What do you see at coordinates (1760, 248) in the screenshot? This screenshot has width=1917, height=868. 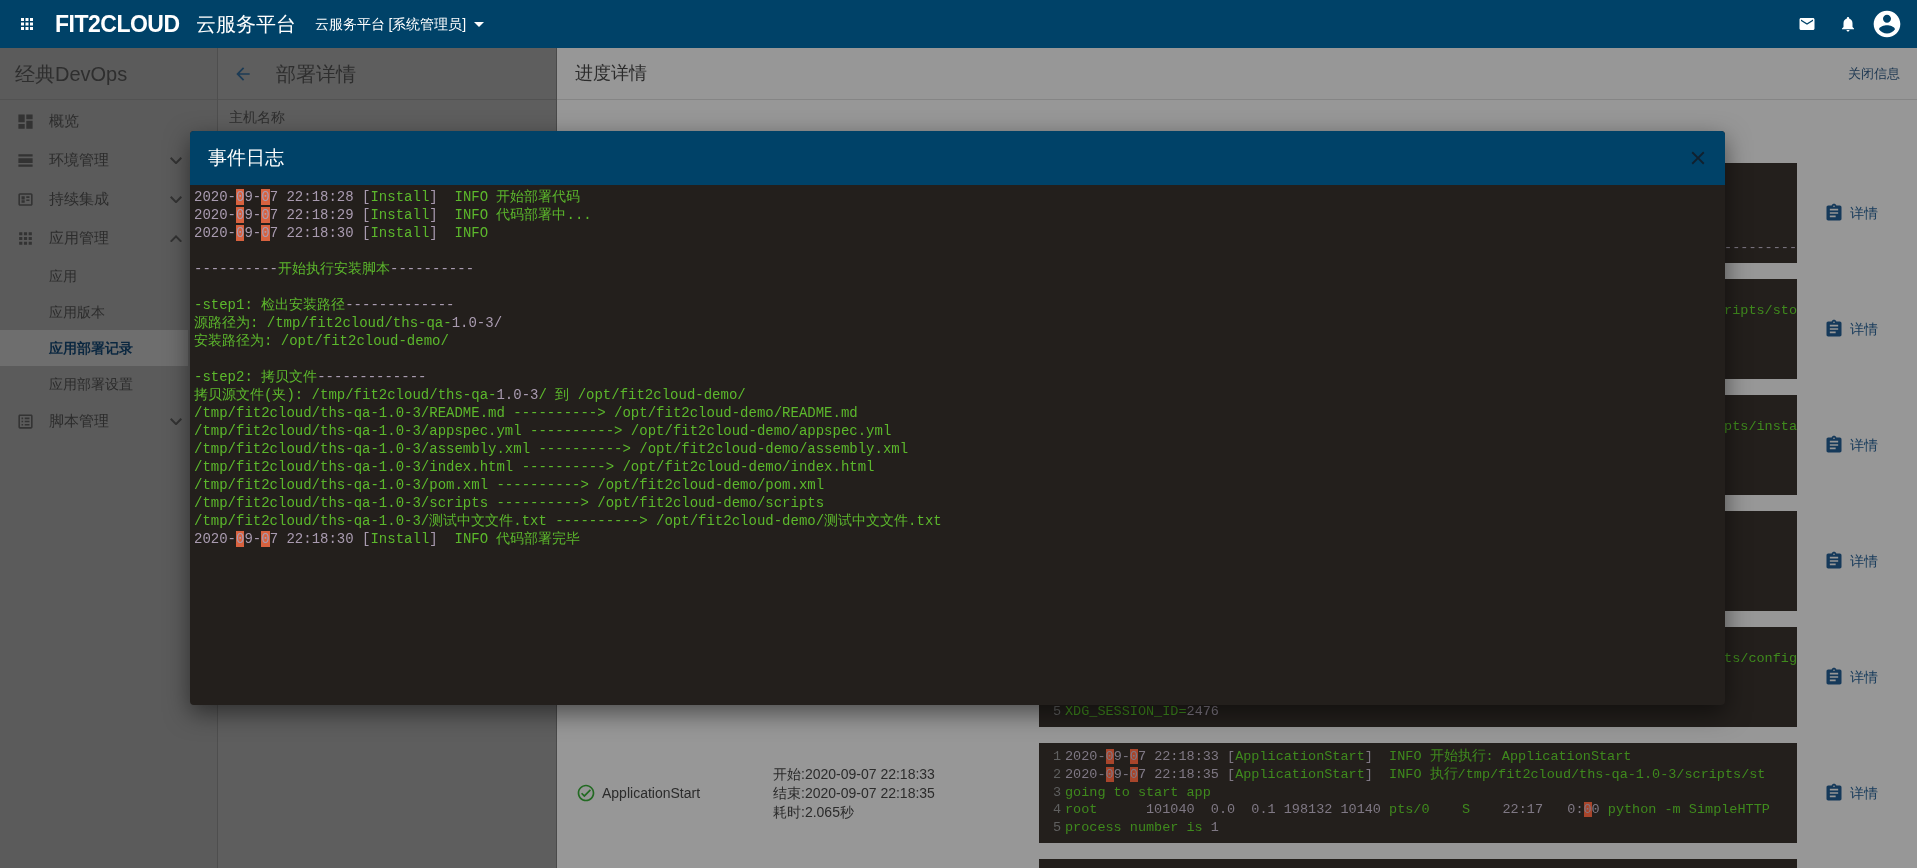 I see `output-line-fragment: ---------` at bounding box center [1760, 248].